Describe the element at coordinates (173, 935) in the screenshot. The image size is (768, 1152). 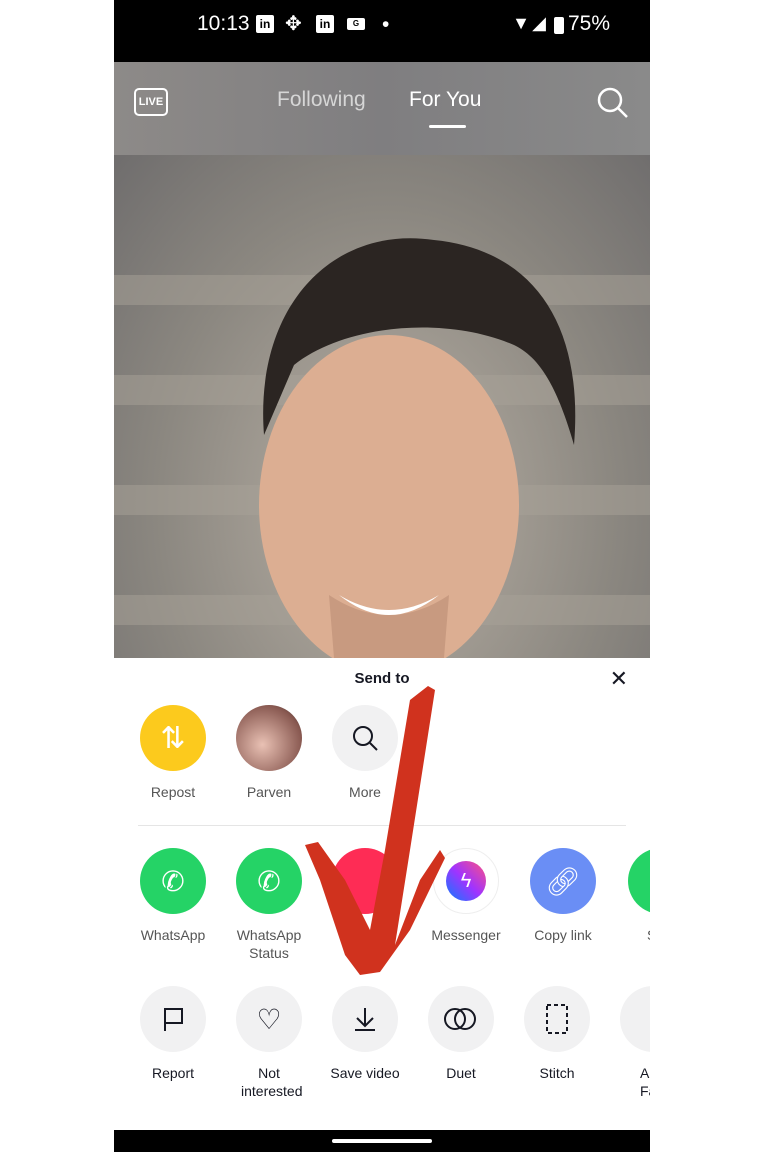
I see `share-label: WhatsApp` at that location.